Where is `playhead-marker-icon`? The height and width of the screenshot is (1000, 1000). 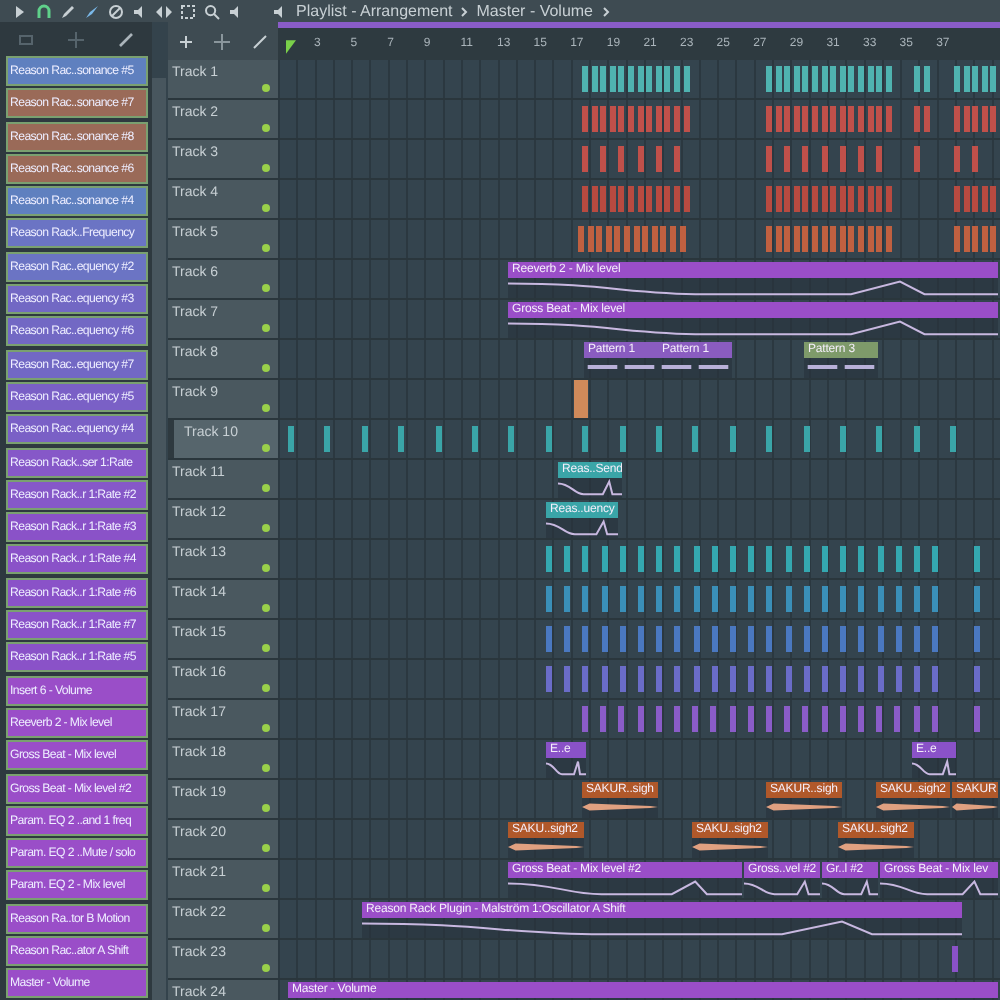 playhead-marker-icon is located at coordinates (291, 47).